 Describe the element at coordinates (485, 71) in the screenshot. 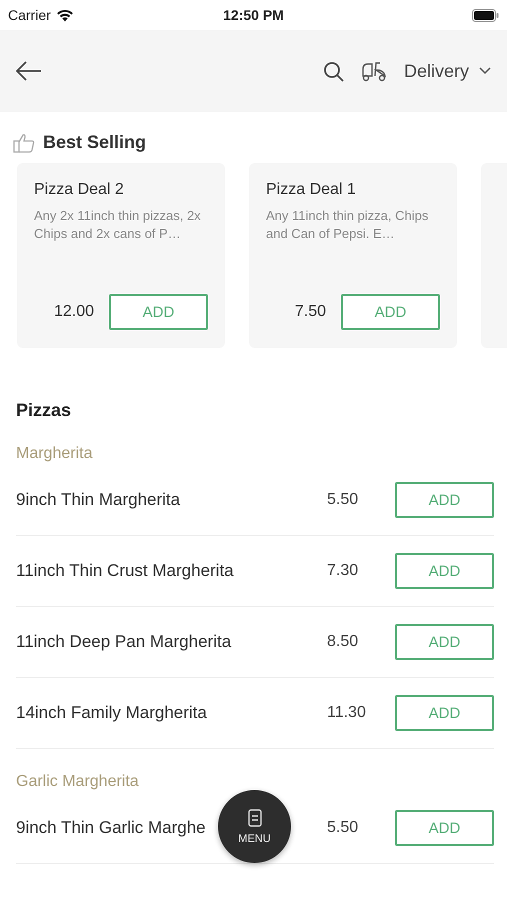

I see `chevron-down-icon` at that location.